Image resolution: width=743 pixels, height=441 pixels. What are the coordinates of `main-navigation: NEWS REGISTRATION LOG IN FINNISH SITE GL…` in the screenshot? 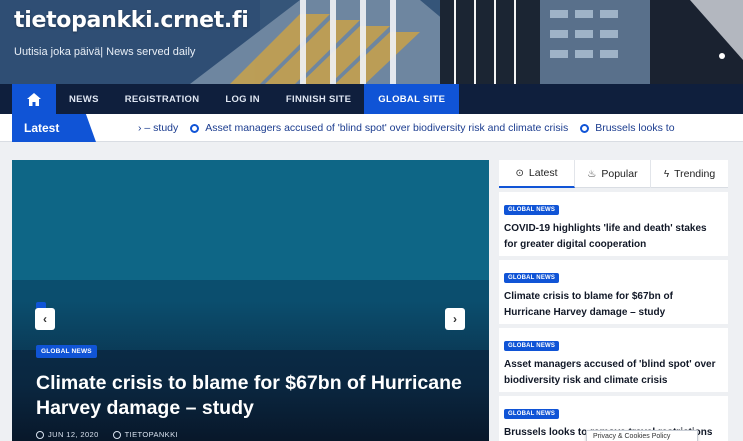 It's located at (371, 99).